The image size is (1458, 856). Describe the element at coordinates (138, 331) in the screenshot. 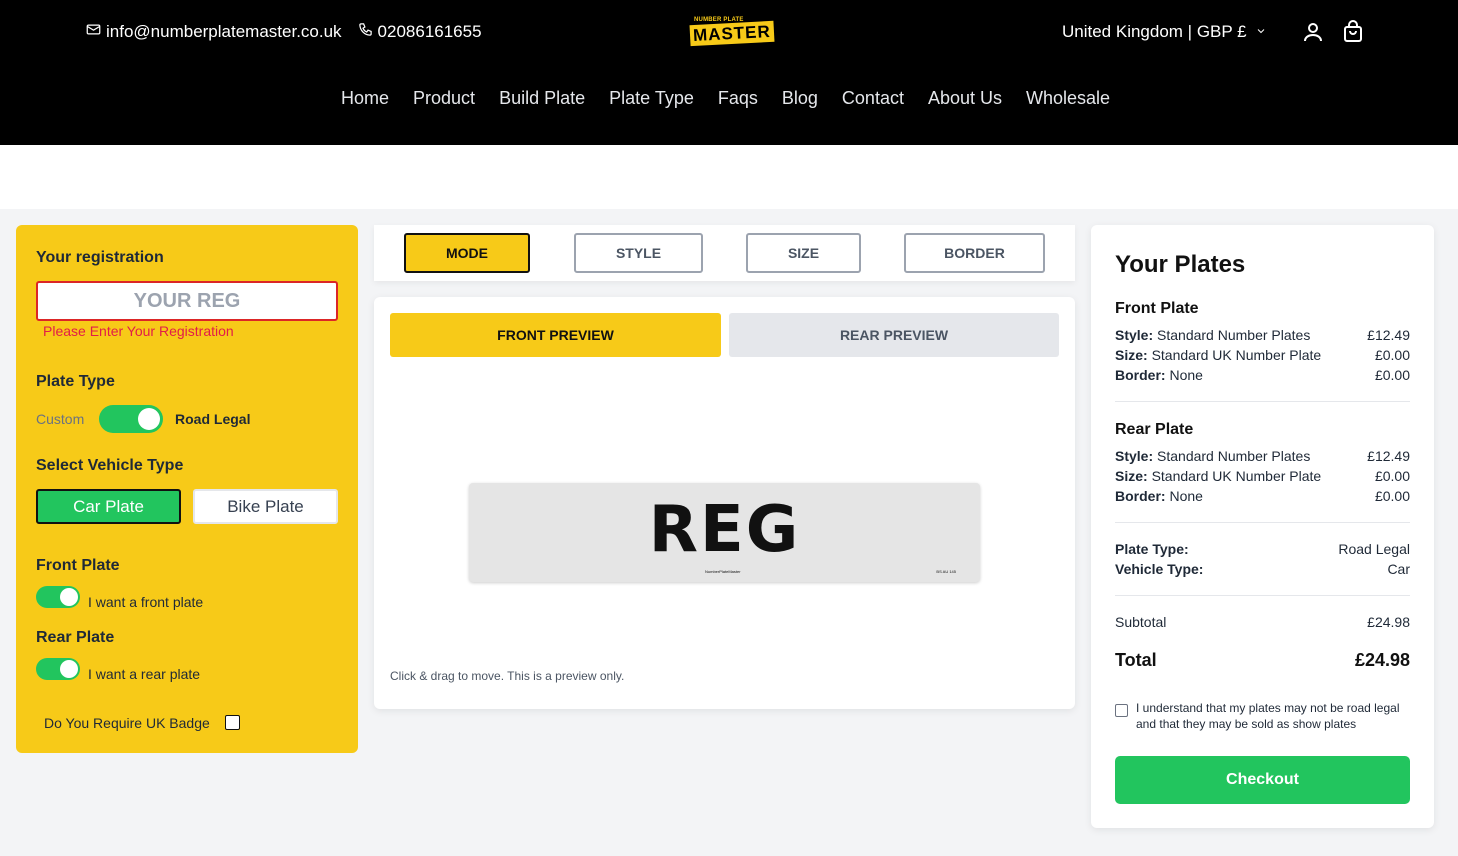

I see `registration-error: Please Enter Your Registration` at that location.